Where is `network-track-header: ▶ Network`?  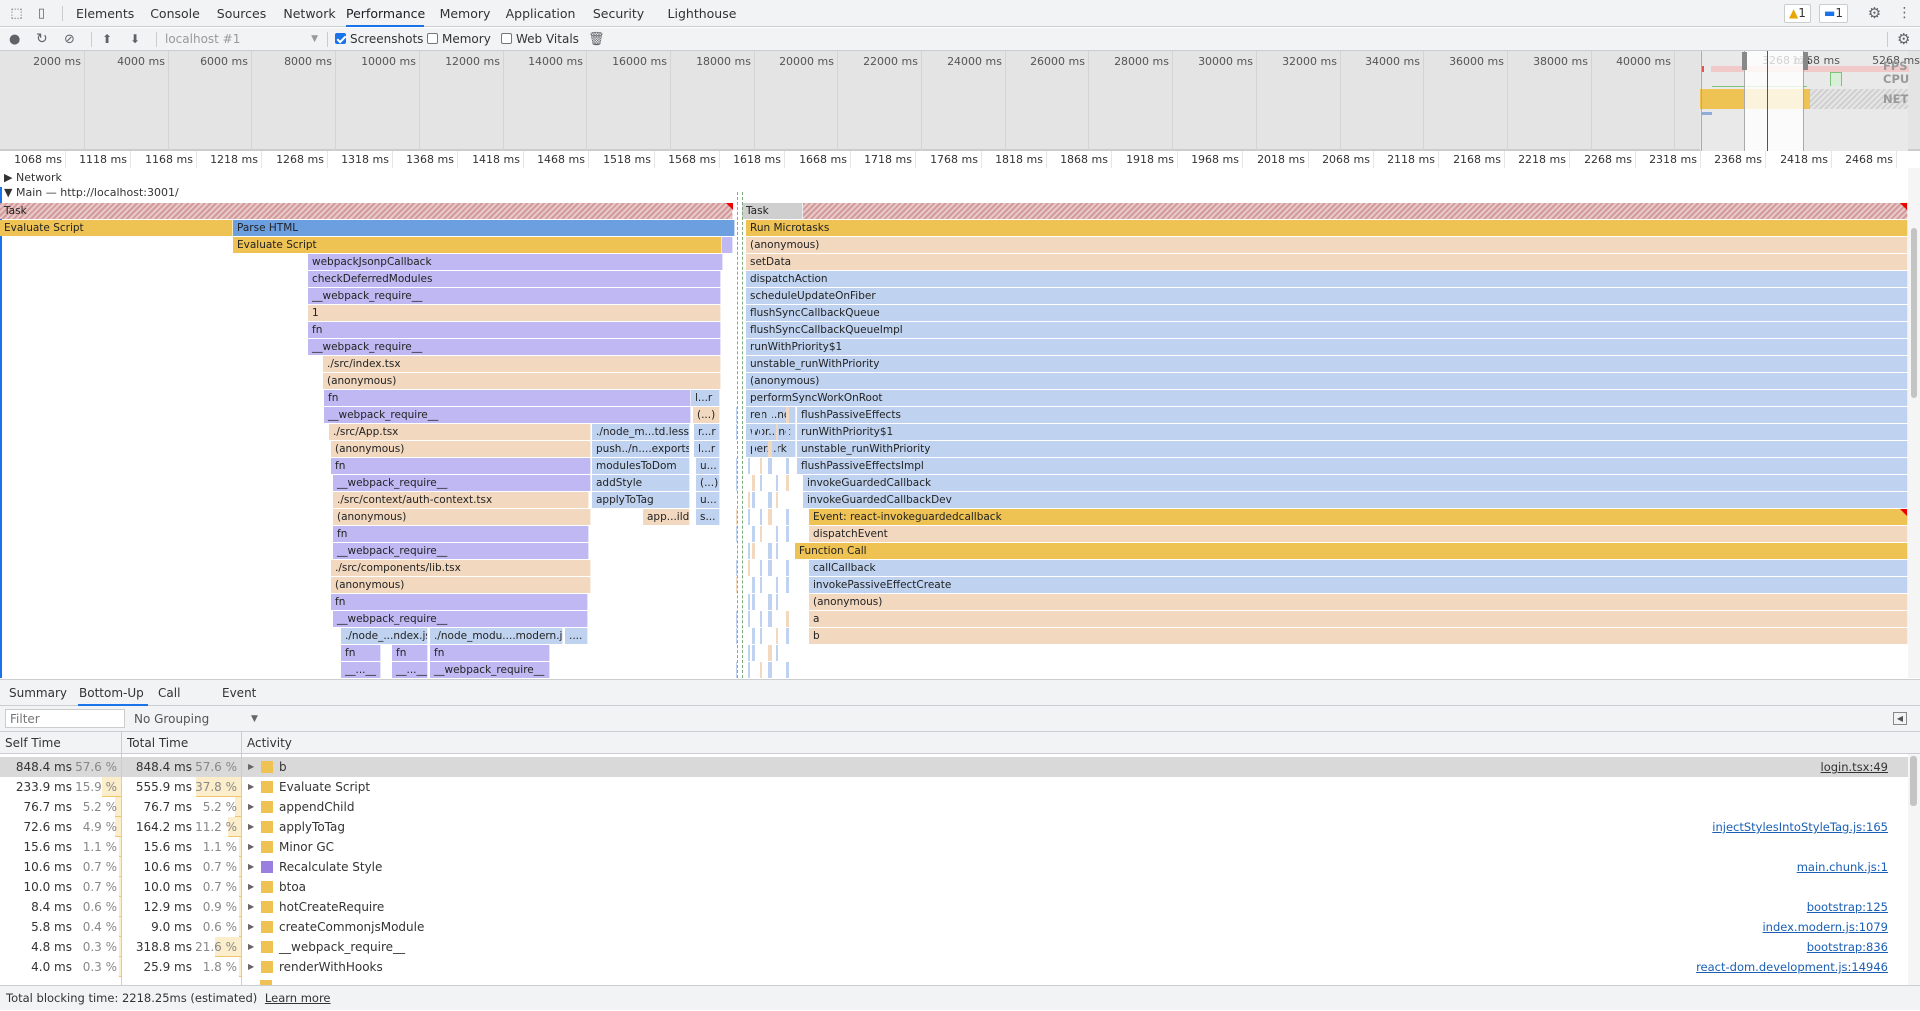 network-track-header: ▶ Network is located at coordinates (33, 177).